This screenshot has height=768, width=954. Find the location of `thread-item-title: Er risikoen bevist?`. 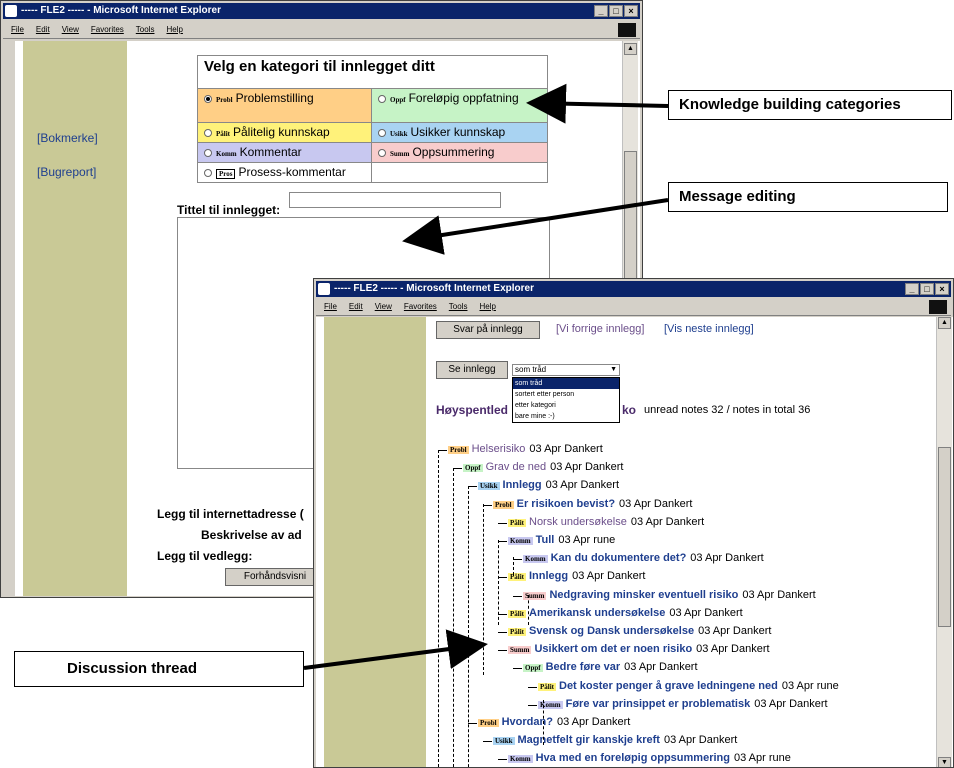

thread-item-title: Er risikoen bevist? is located at coordinates (566, 504).